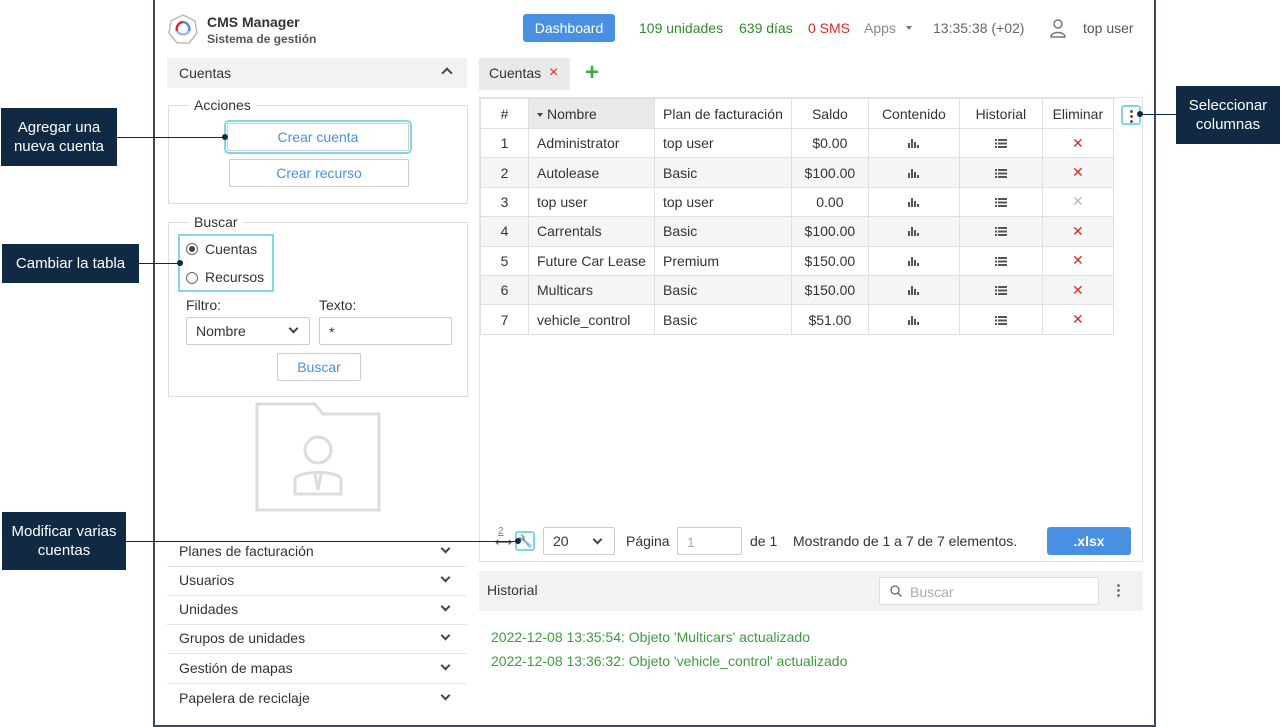 The height and width of the screenshot is (727, 1282). I want to click on radio-accounts-label: Cuentas, so click(231, 249).